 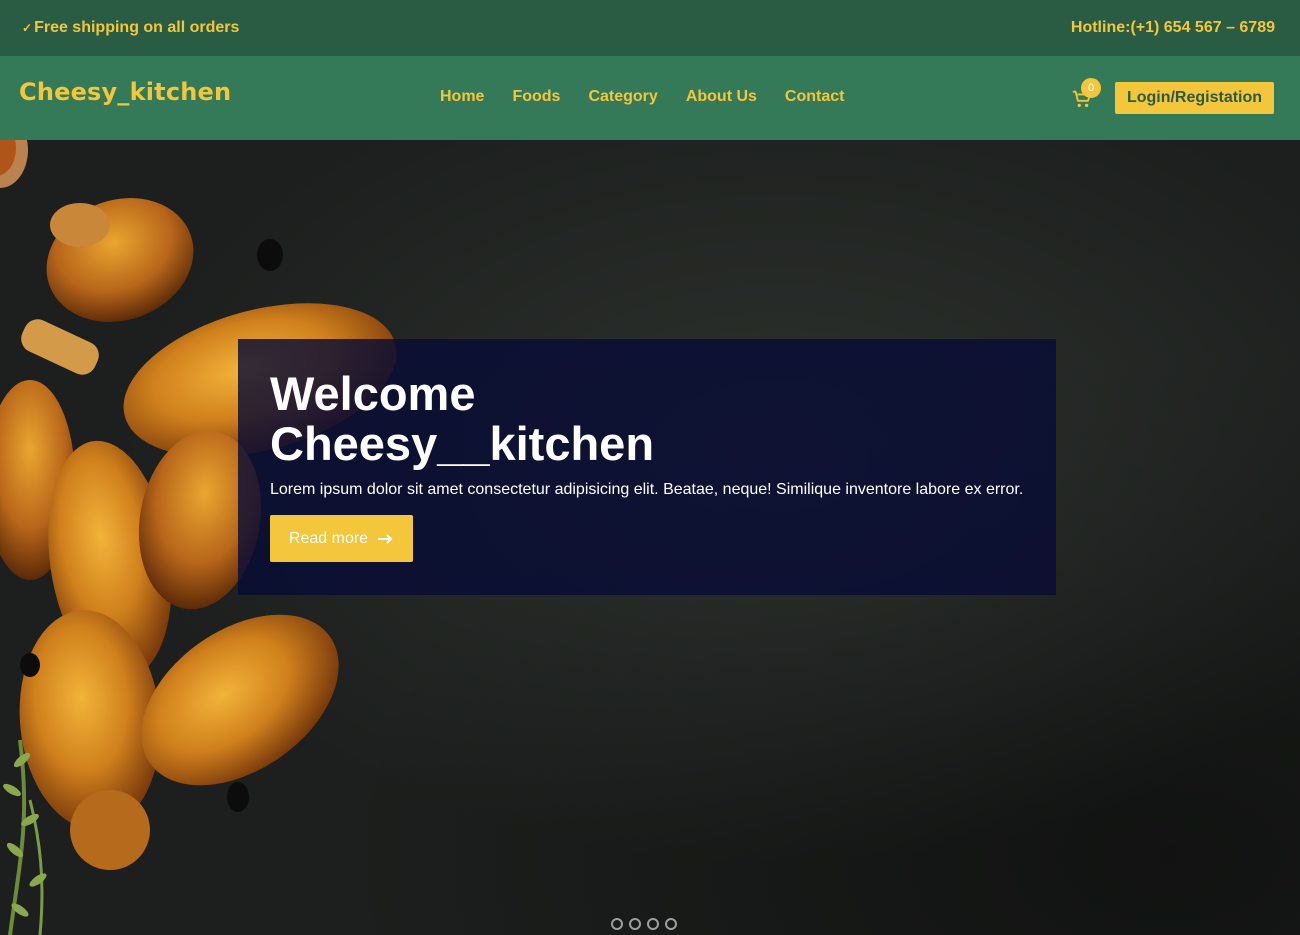 What do you see at coordinates (385, 538) in the screenshot?
I see `arrow-right-icon` at bounding box center [385, 538].